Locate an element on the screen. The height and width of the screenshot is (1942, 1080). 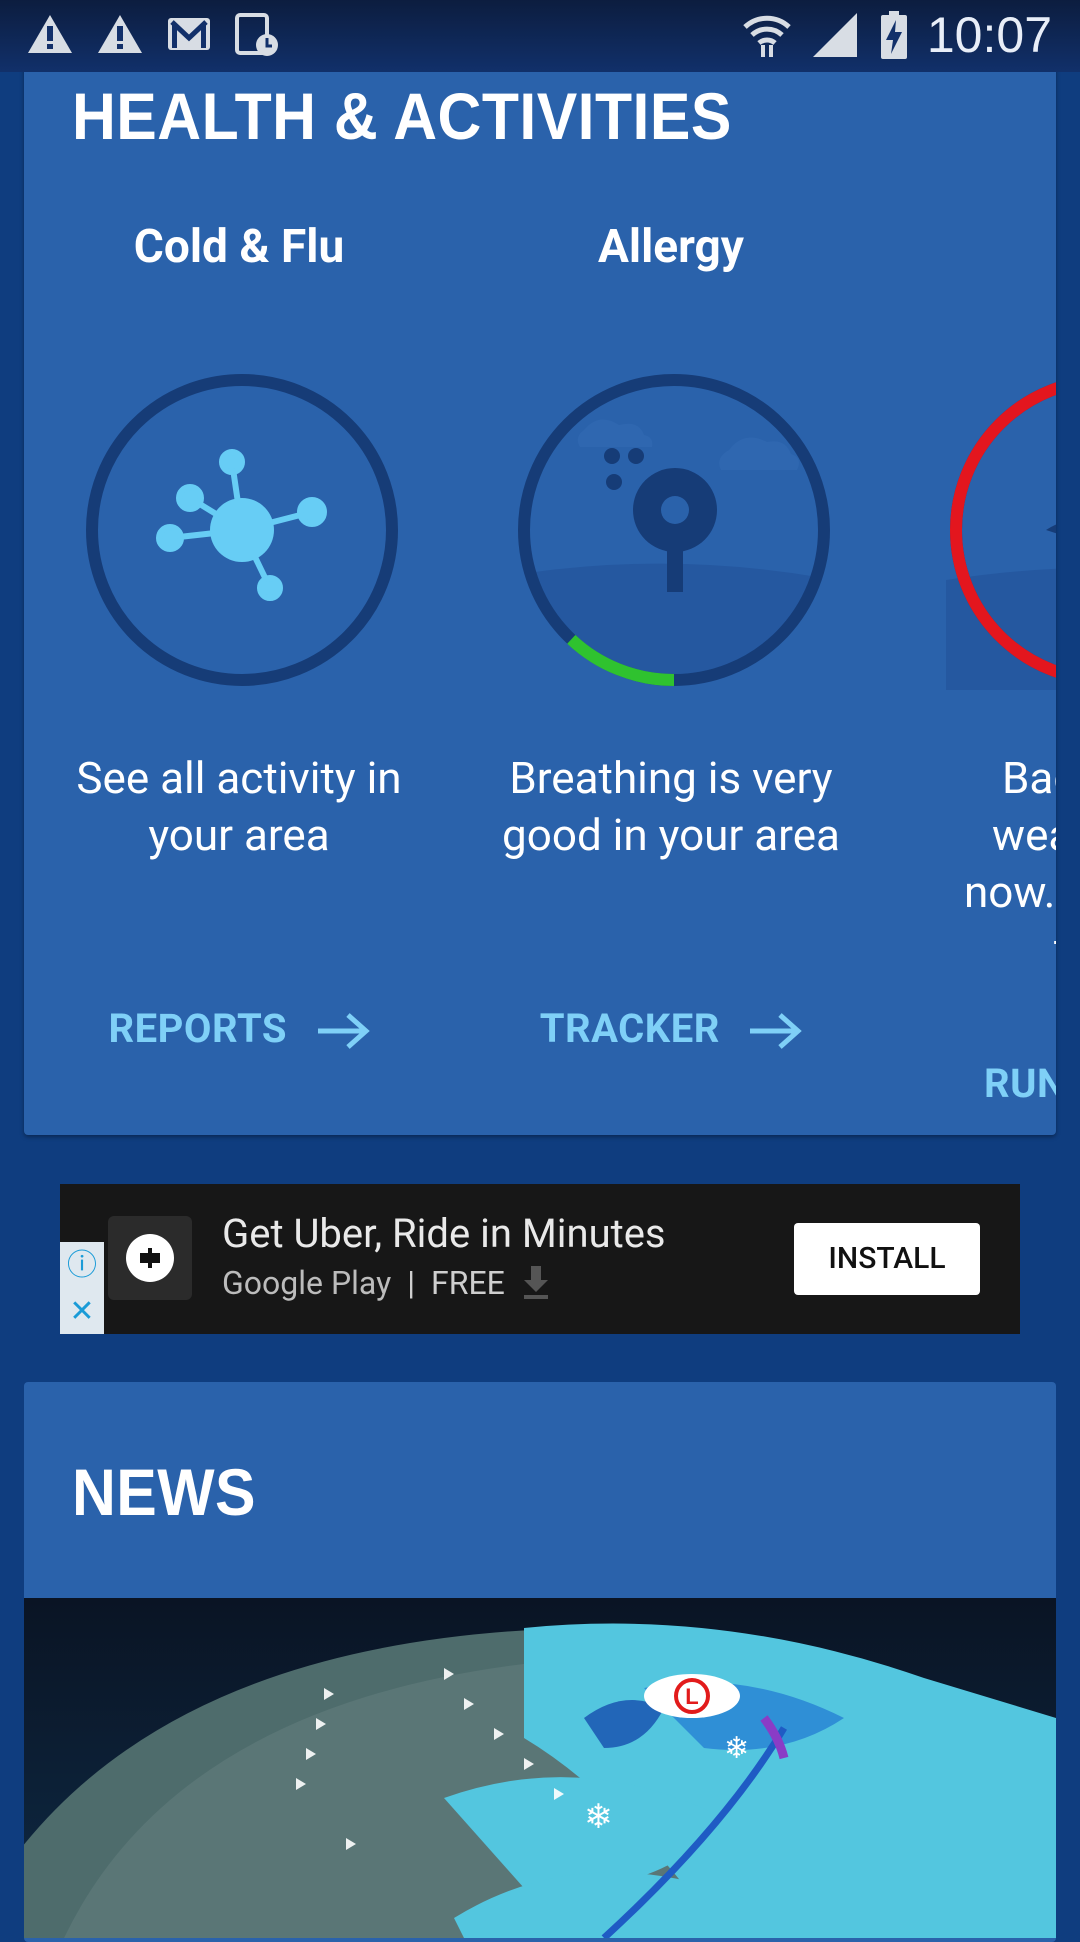
ad-subtitle: Google Play | FREE is located at coordinates (386, 1283).